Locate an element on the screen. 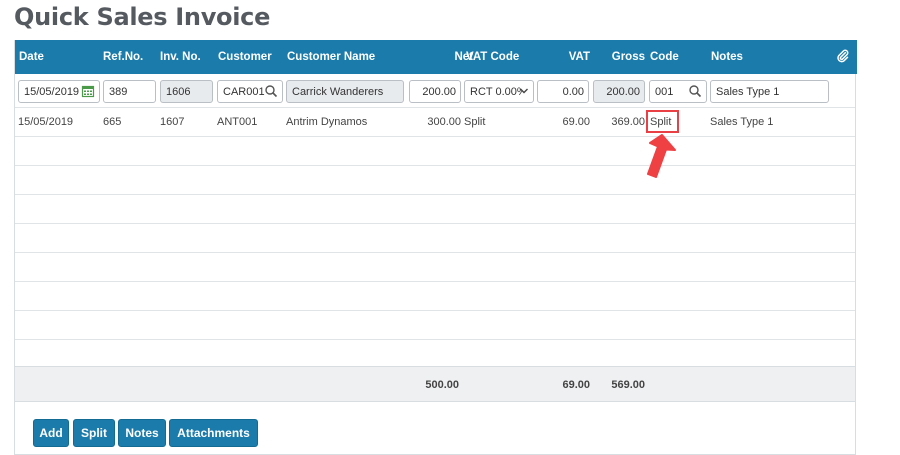 This screenshot has height=455, width=900. row-ref: 665 is located at coordinates (112, 122).